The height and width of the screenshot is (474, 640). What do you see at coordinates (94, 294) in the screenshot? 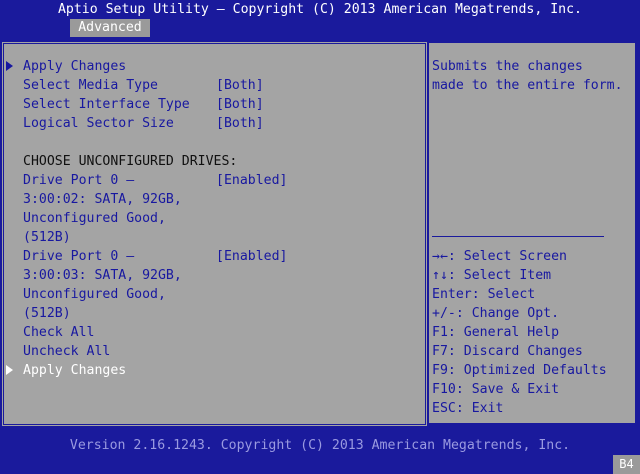
I see `drive-2-line3: Unconfigured Good,` at bounding box center [94, 294].